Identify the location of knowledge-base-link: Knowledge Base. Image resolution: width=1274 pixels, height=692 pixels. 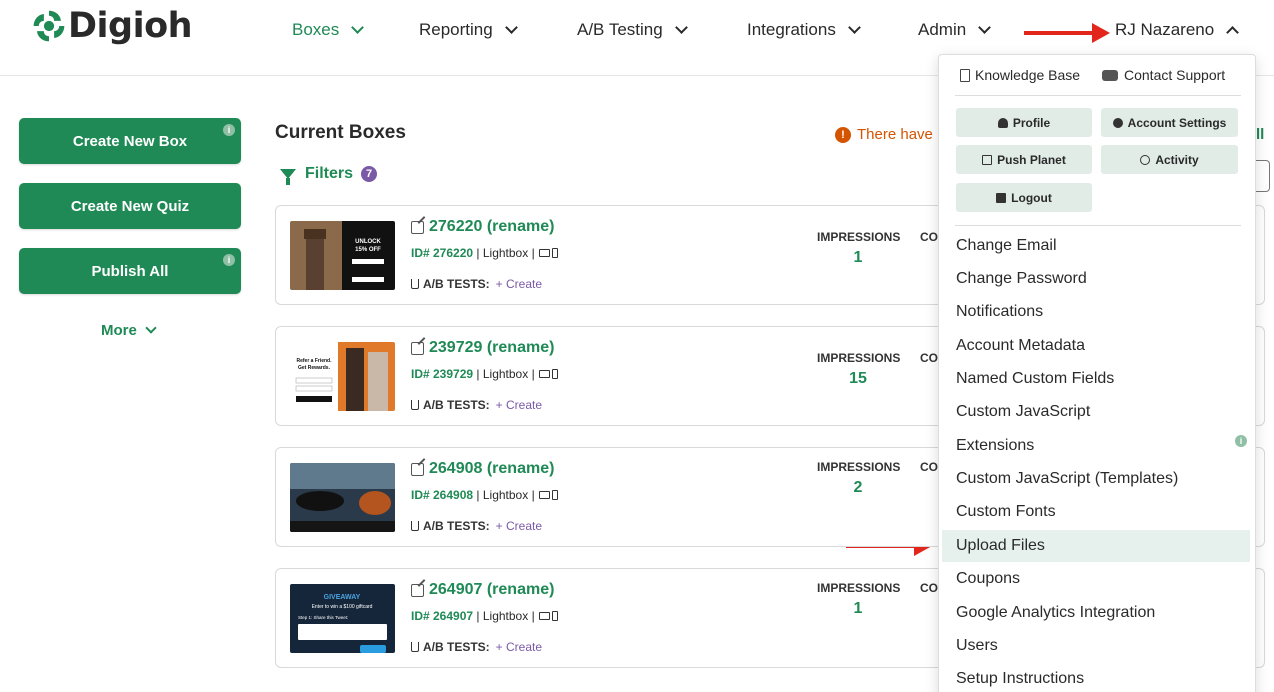
(1020, 75).